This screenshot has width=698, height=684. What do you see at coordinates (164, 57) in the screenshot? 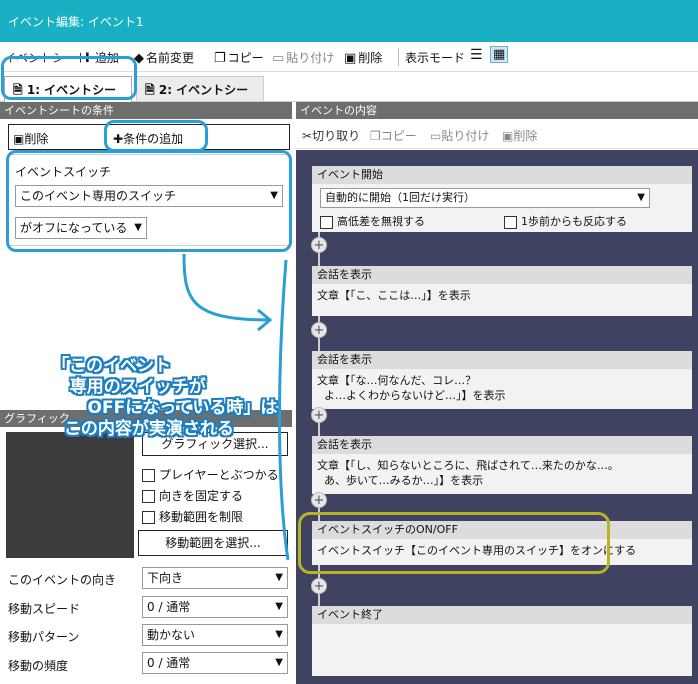
I see `rename-button: ◆ 名前変更` at bounding box center [164, 57].